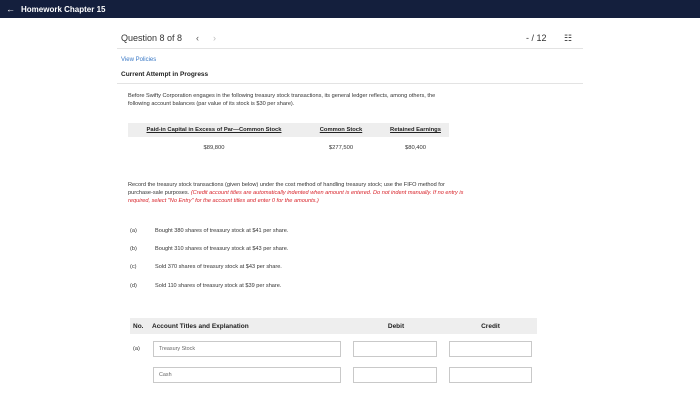  What do you see at coordinates (568, 38) in the screenshot?
I see `list-icon: ☷` at bounding box center [568, 38].